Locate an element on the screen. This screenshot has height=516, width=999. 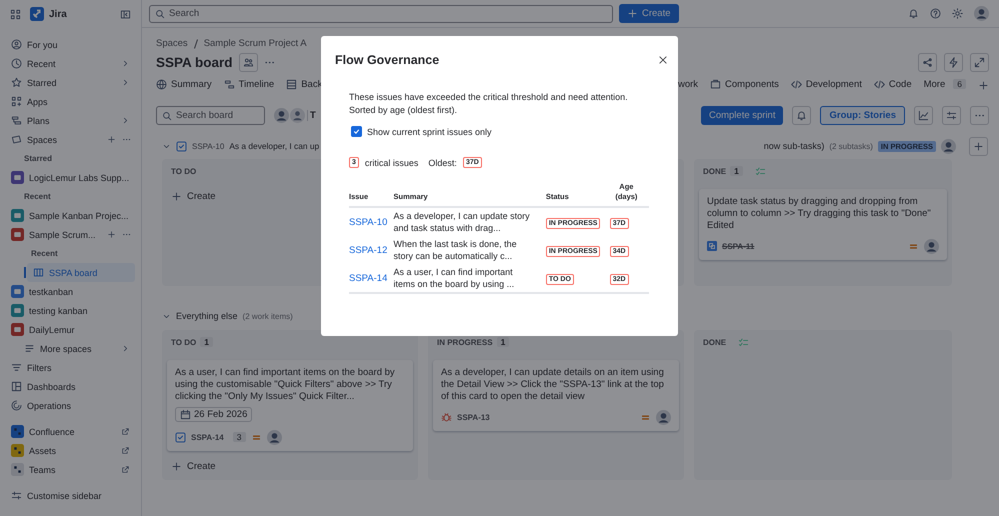
more-tab: More 6 is located at coordinates (945, 85).